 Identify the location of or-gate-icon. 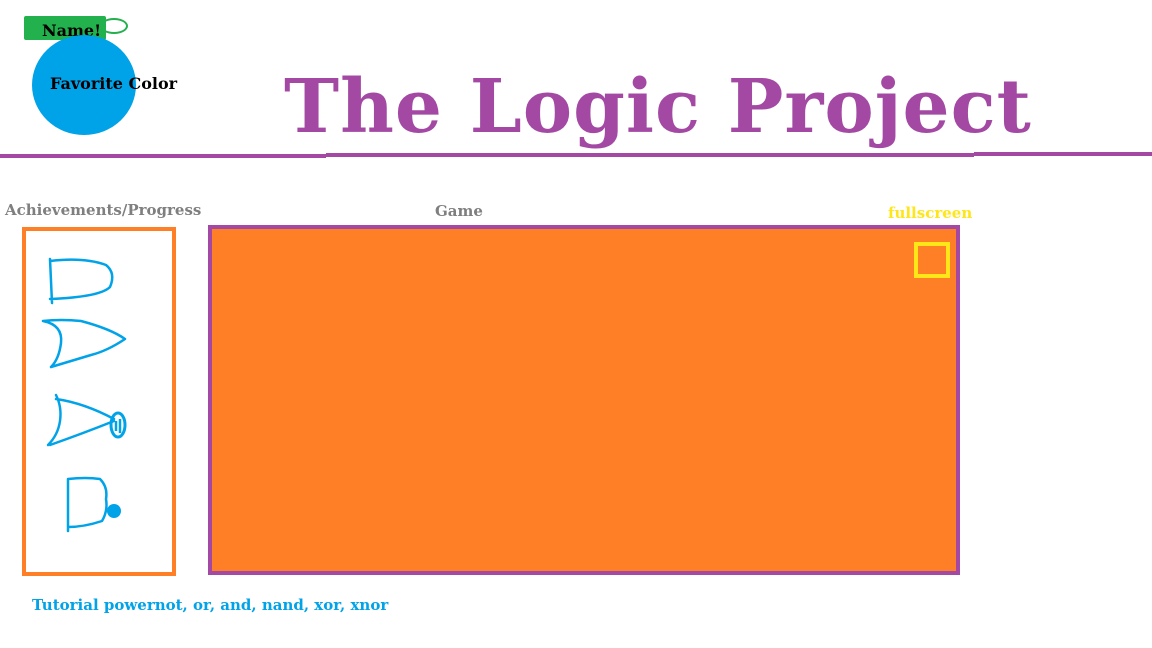
(86, 344).